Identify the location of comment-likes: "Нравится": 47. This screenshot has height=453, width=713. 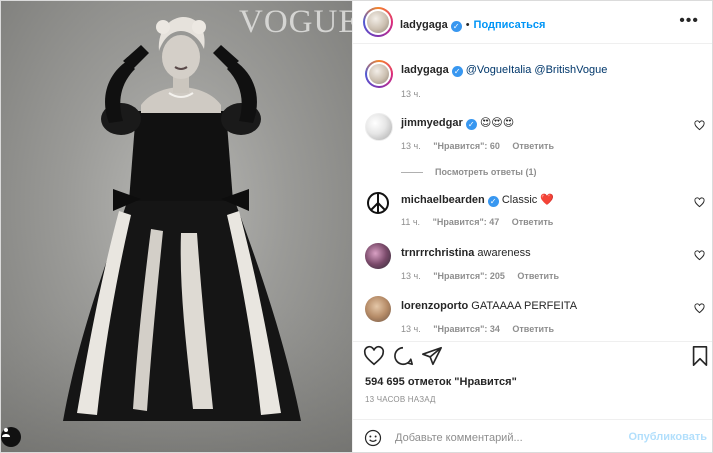
(466, 222).